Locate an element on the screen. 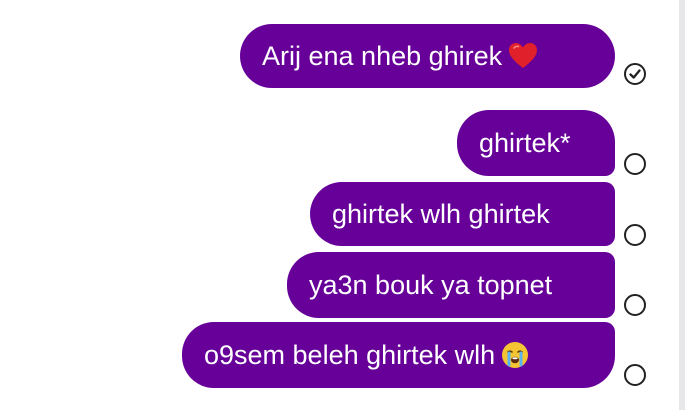  message-text: ya3n bouk ya topnet is located at coordinates (431, 284).